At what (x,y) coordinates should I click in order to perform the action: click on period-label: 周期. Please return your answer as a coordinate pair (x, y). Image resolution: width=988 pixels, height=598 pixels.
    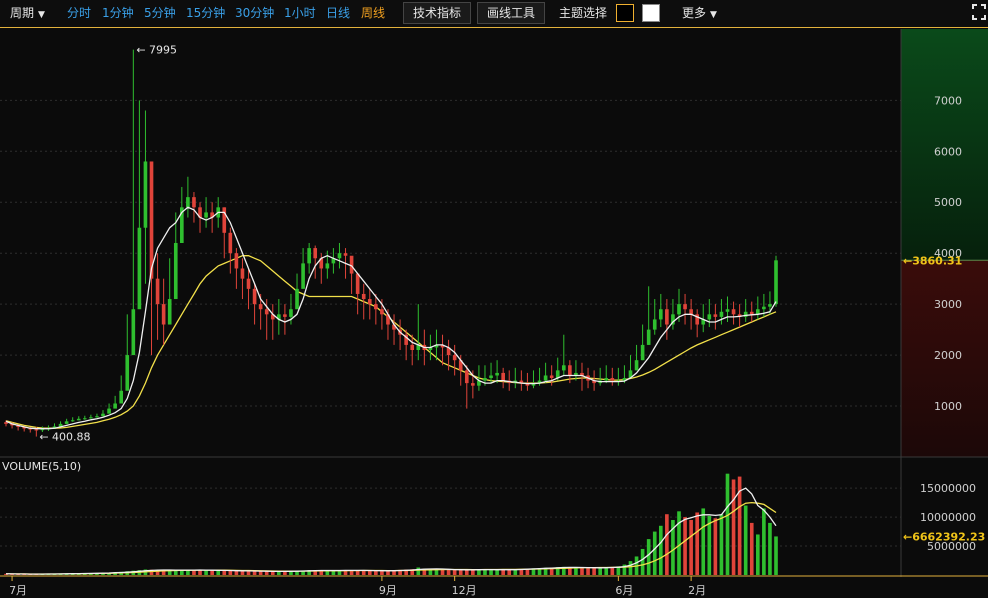
    Looking at the image, I should click on (22, 13).